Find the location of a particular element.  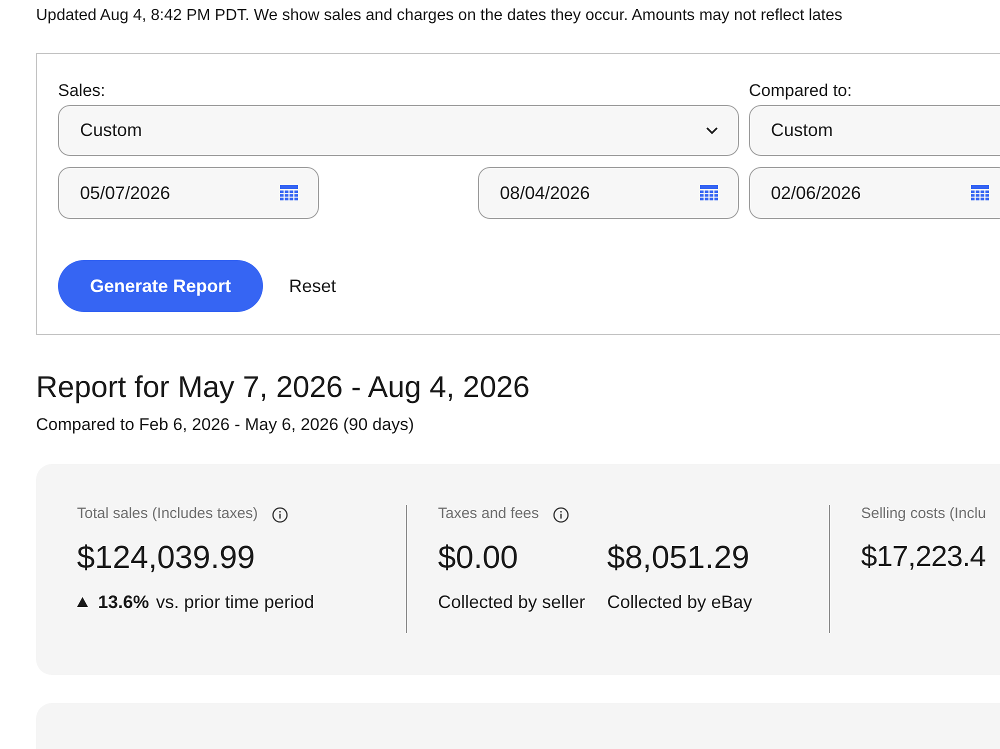

compared-label: Compared to: is located at coordinates (800, 90).